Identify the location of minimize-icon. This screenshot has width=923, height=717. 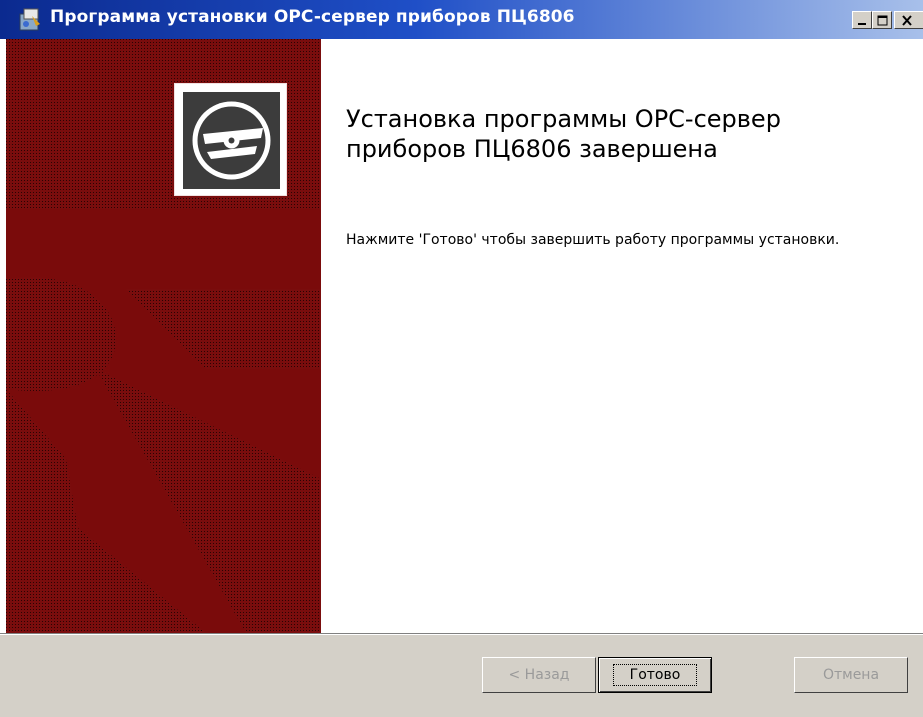
(862, 24).